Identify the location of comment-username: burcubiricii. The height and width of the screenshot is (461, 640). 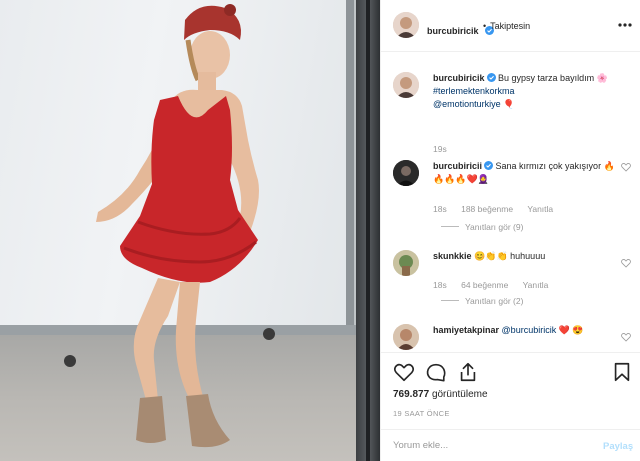
(457, 166).